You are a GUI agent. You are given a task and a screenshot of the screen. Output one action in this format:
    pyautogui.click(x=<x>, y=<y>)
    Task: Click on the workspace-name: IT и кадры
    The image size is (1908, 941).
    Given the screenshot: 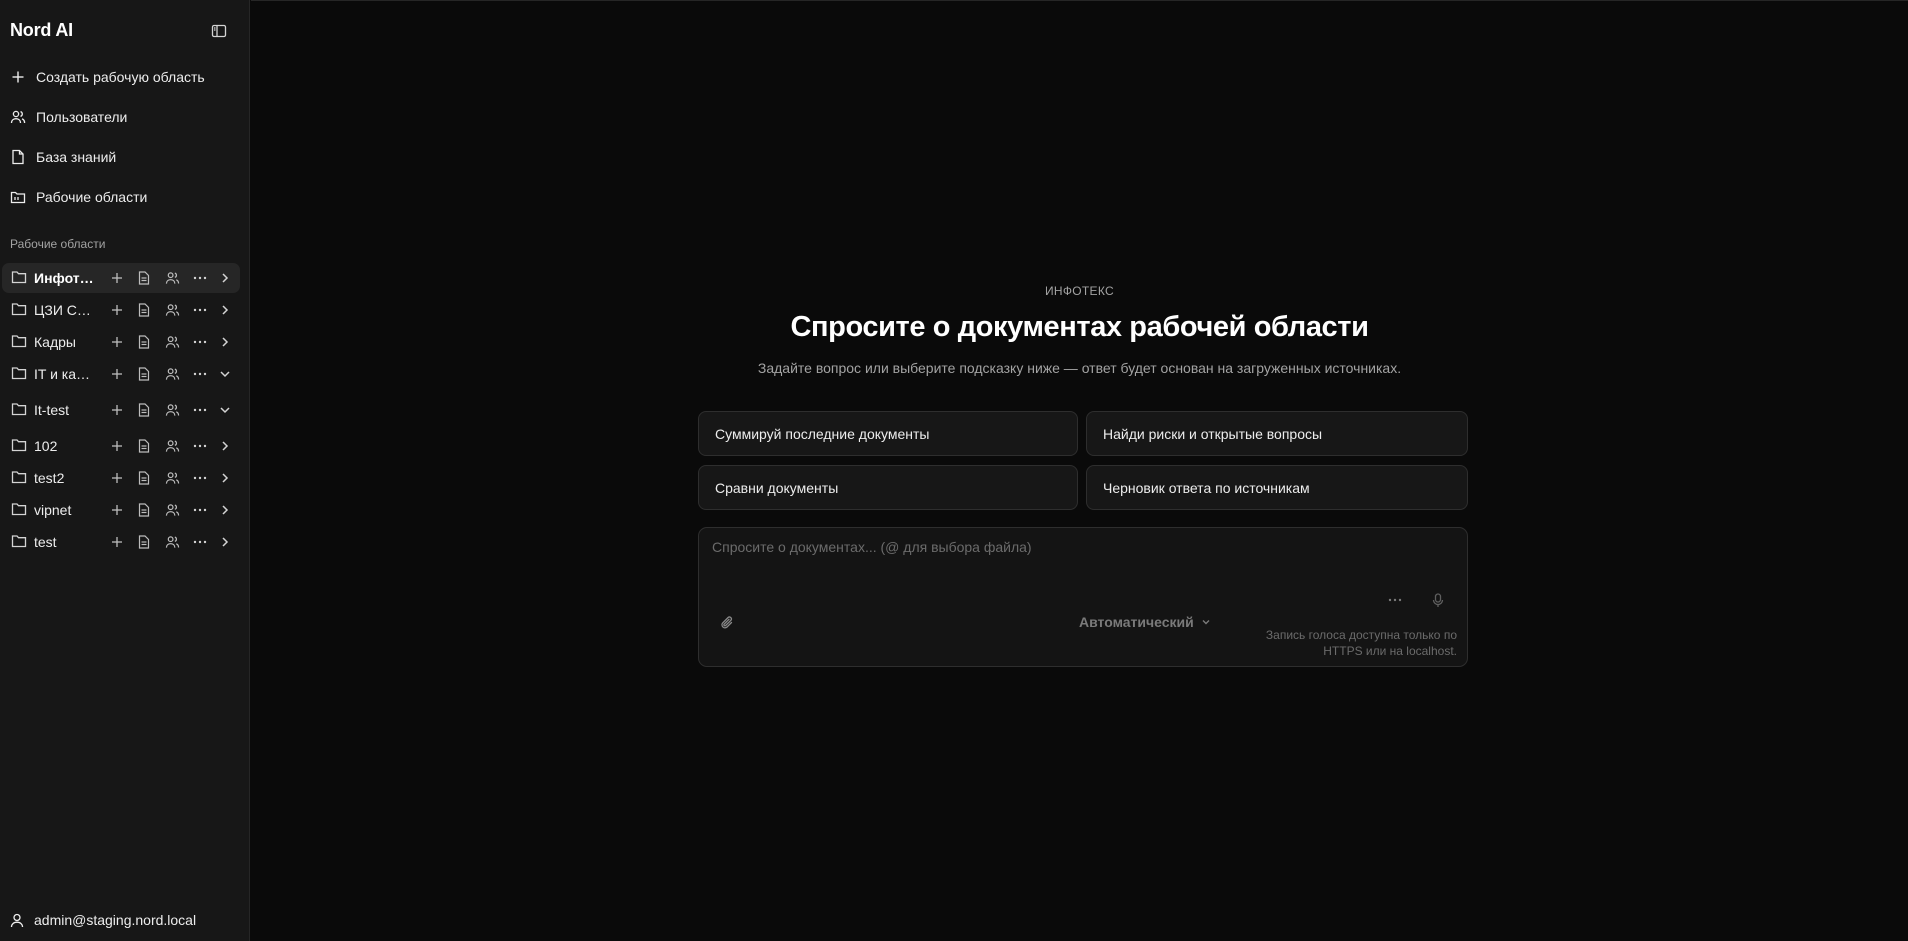 What is the action you would take?
    pyautogui.click(x=66, y=374)
    